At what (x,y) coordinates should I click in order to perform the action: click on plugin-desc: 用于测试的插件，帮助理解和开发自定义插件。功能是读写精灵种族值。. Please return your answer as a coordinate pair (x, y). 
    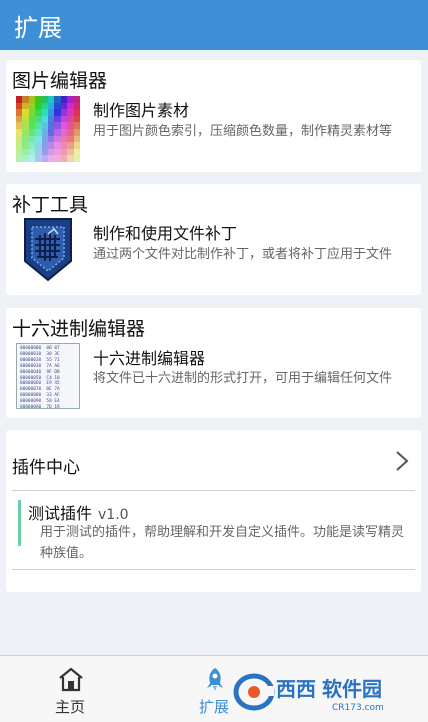
    Looking at the image, I should click on (222, 543).